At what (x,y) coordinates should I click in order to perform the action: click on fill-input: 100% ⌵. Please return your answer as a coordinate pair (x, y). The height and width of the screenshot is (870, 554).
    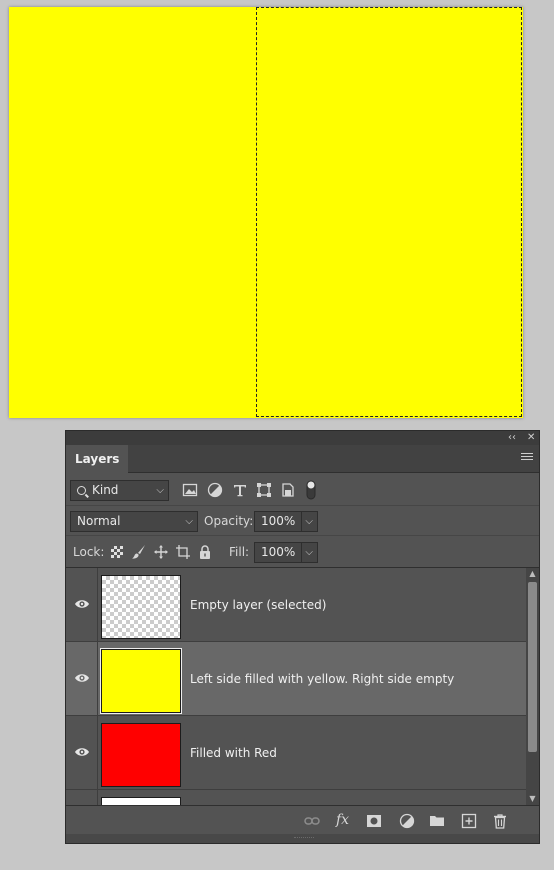
    Looking at the image, I should click on (286, 552).